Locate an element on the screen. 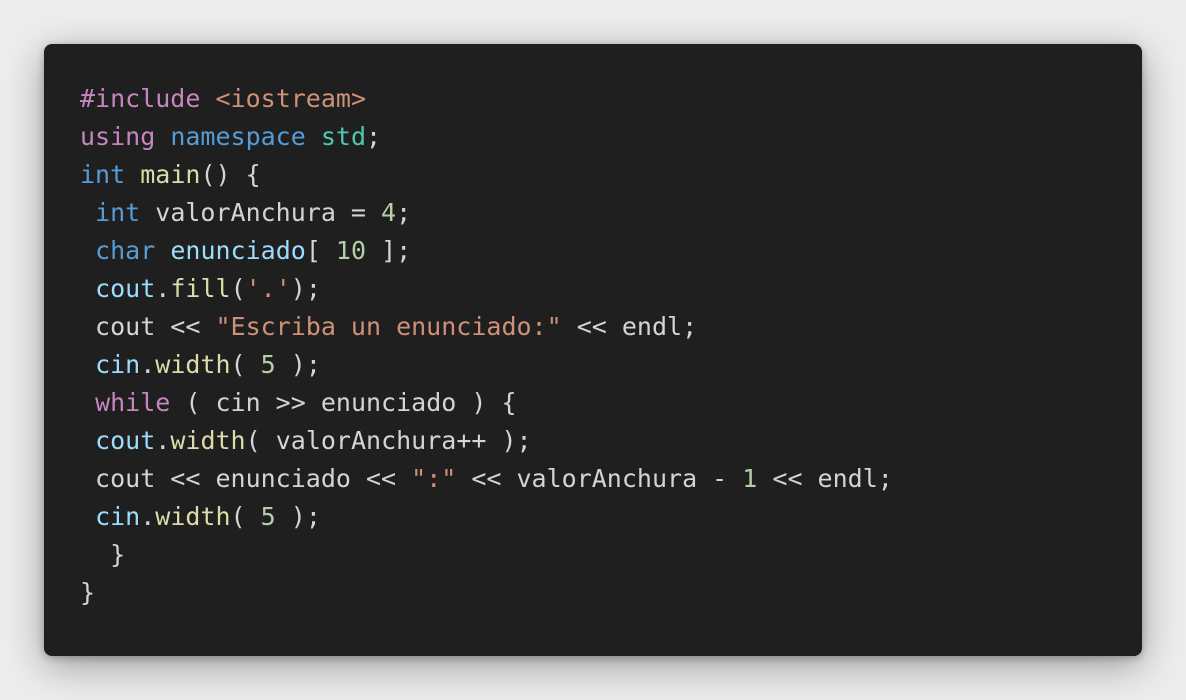 Image resolution: width=1186 pixels, height=700 pixels. code-token: cout << is located at coordinates (148, 326).